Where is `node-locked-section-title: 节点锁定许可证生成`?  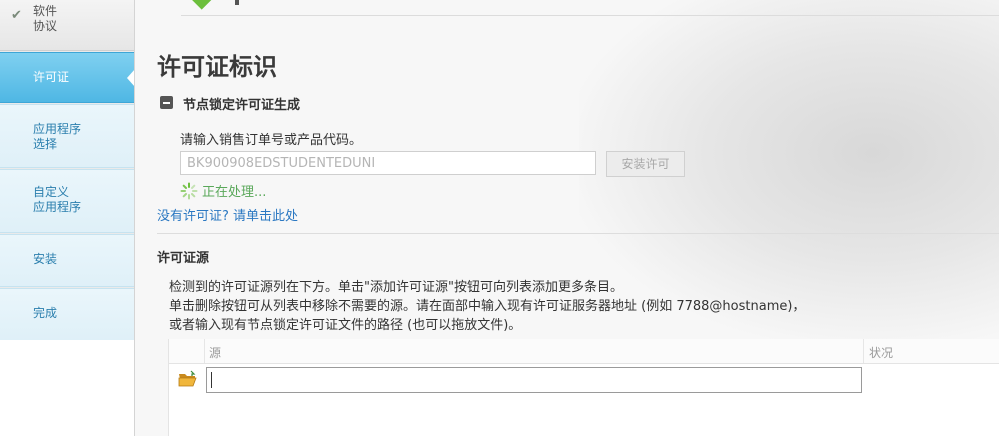 node-locked-section-title: 节点锁定许可证生成 is located at coordinates (241, 103).